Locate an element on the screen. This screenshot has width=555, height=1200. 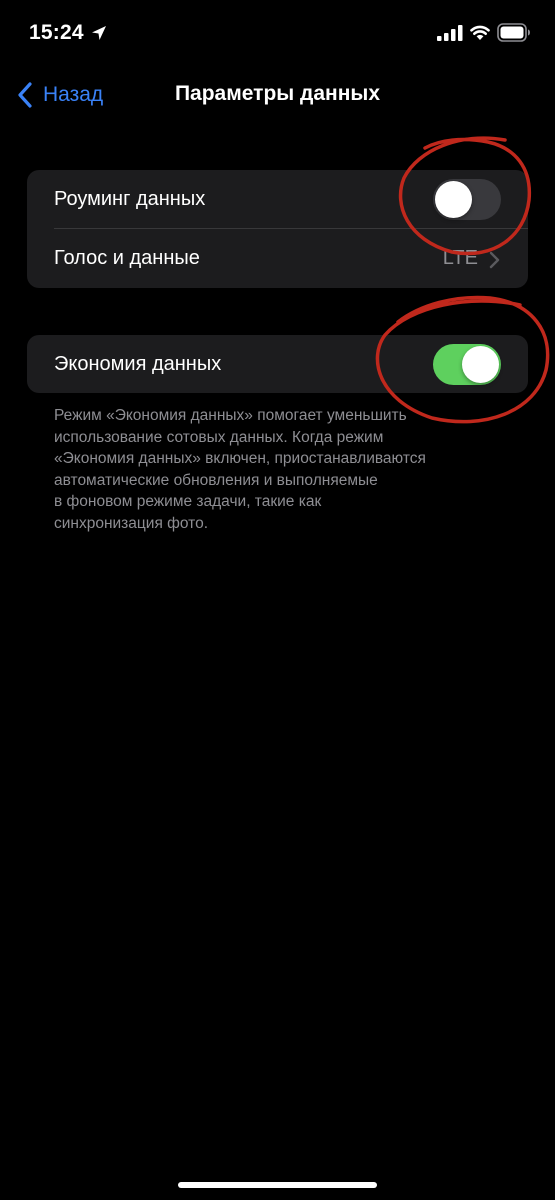
page-title: Параметры данных is located at coordinates (277, 93).